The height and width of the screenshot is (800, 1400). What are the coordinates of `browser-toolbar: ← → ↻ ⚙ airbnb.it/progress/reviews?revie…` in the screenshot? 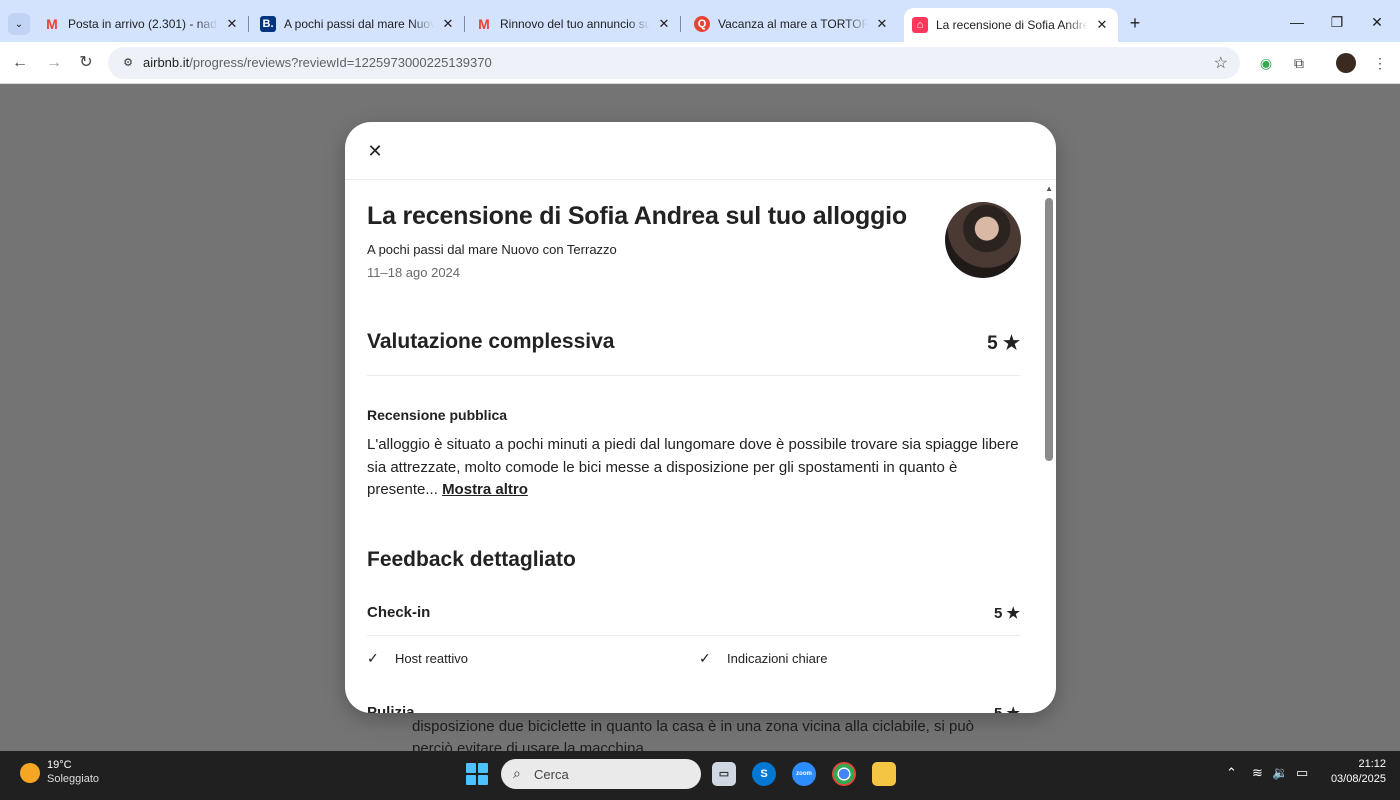 It's located at (700, 63).